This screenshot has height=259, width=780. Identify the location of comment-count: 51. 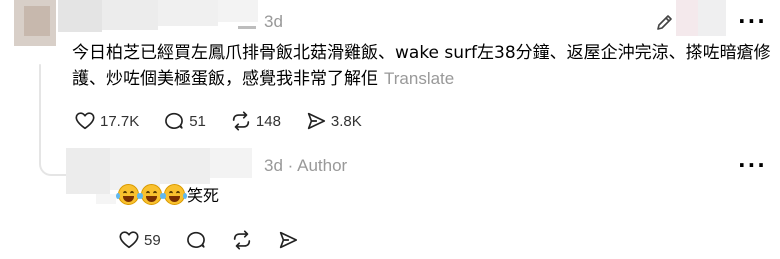
(197, 121).